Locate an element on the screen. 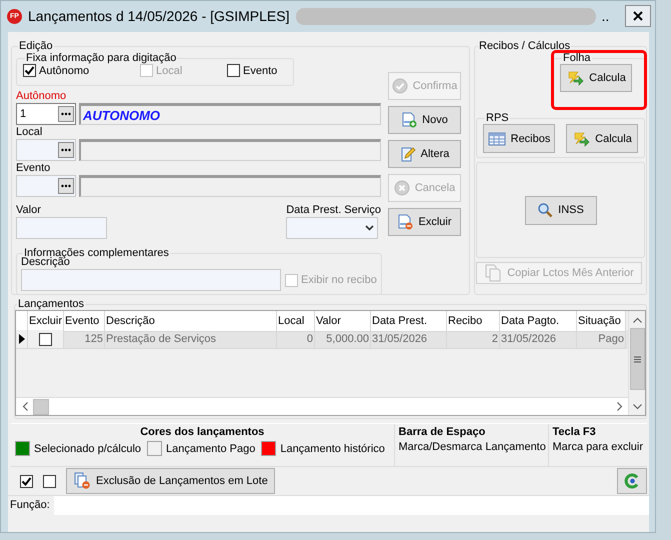 The image size is (671, 540). search-icon is located at coordinates (545, 210).